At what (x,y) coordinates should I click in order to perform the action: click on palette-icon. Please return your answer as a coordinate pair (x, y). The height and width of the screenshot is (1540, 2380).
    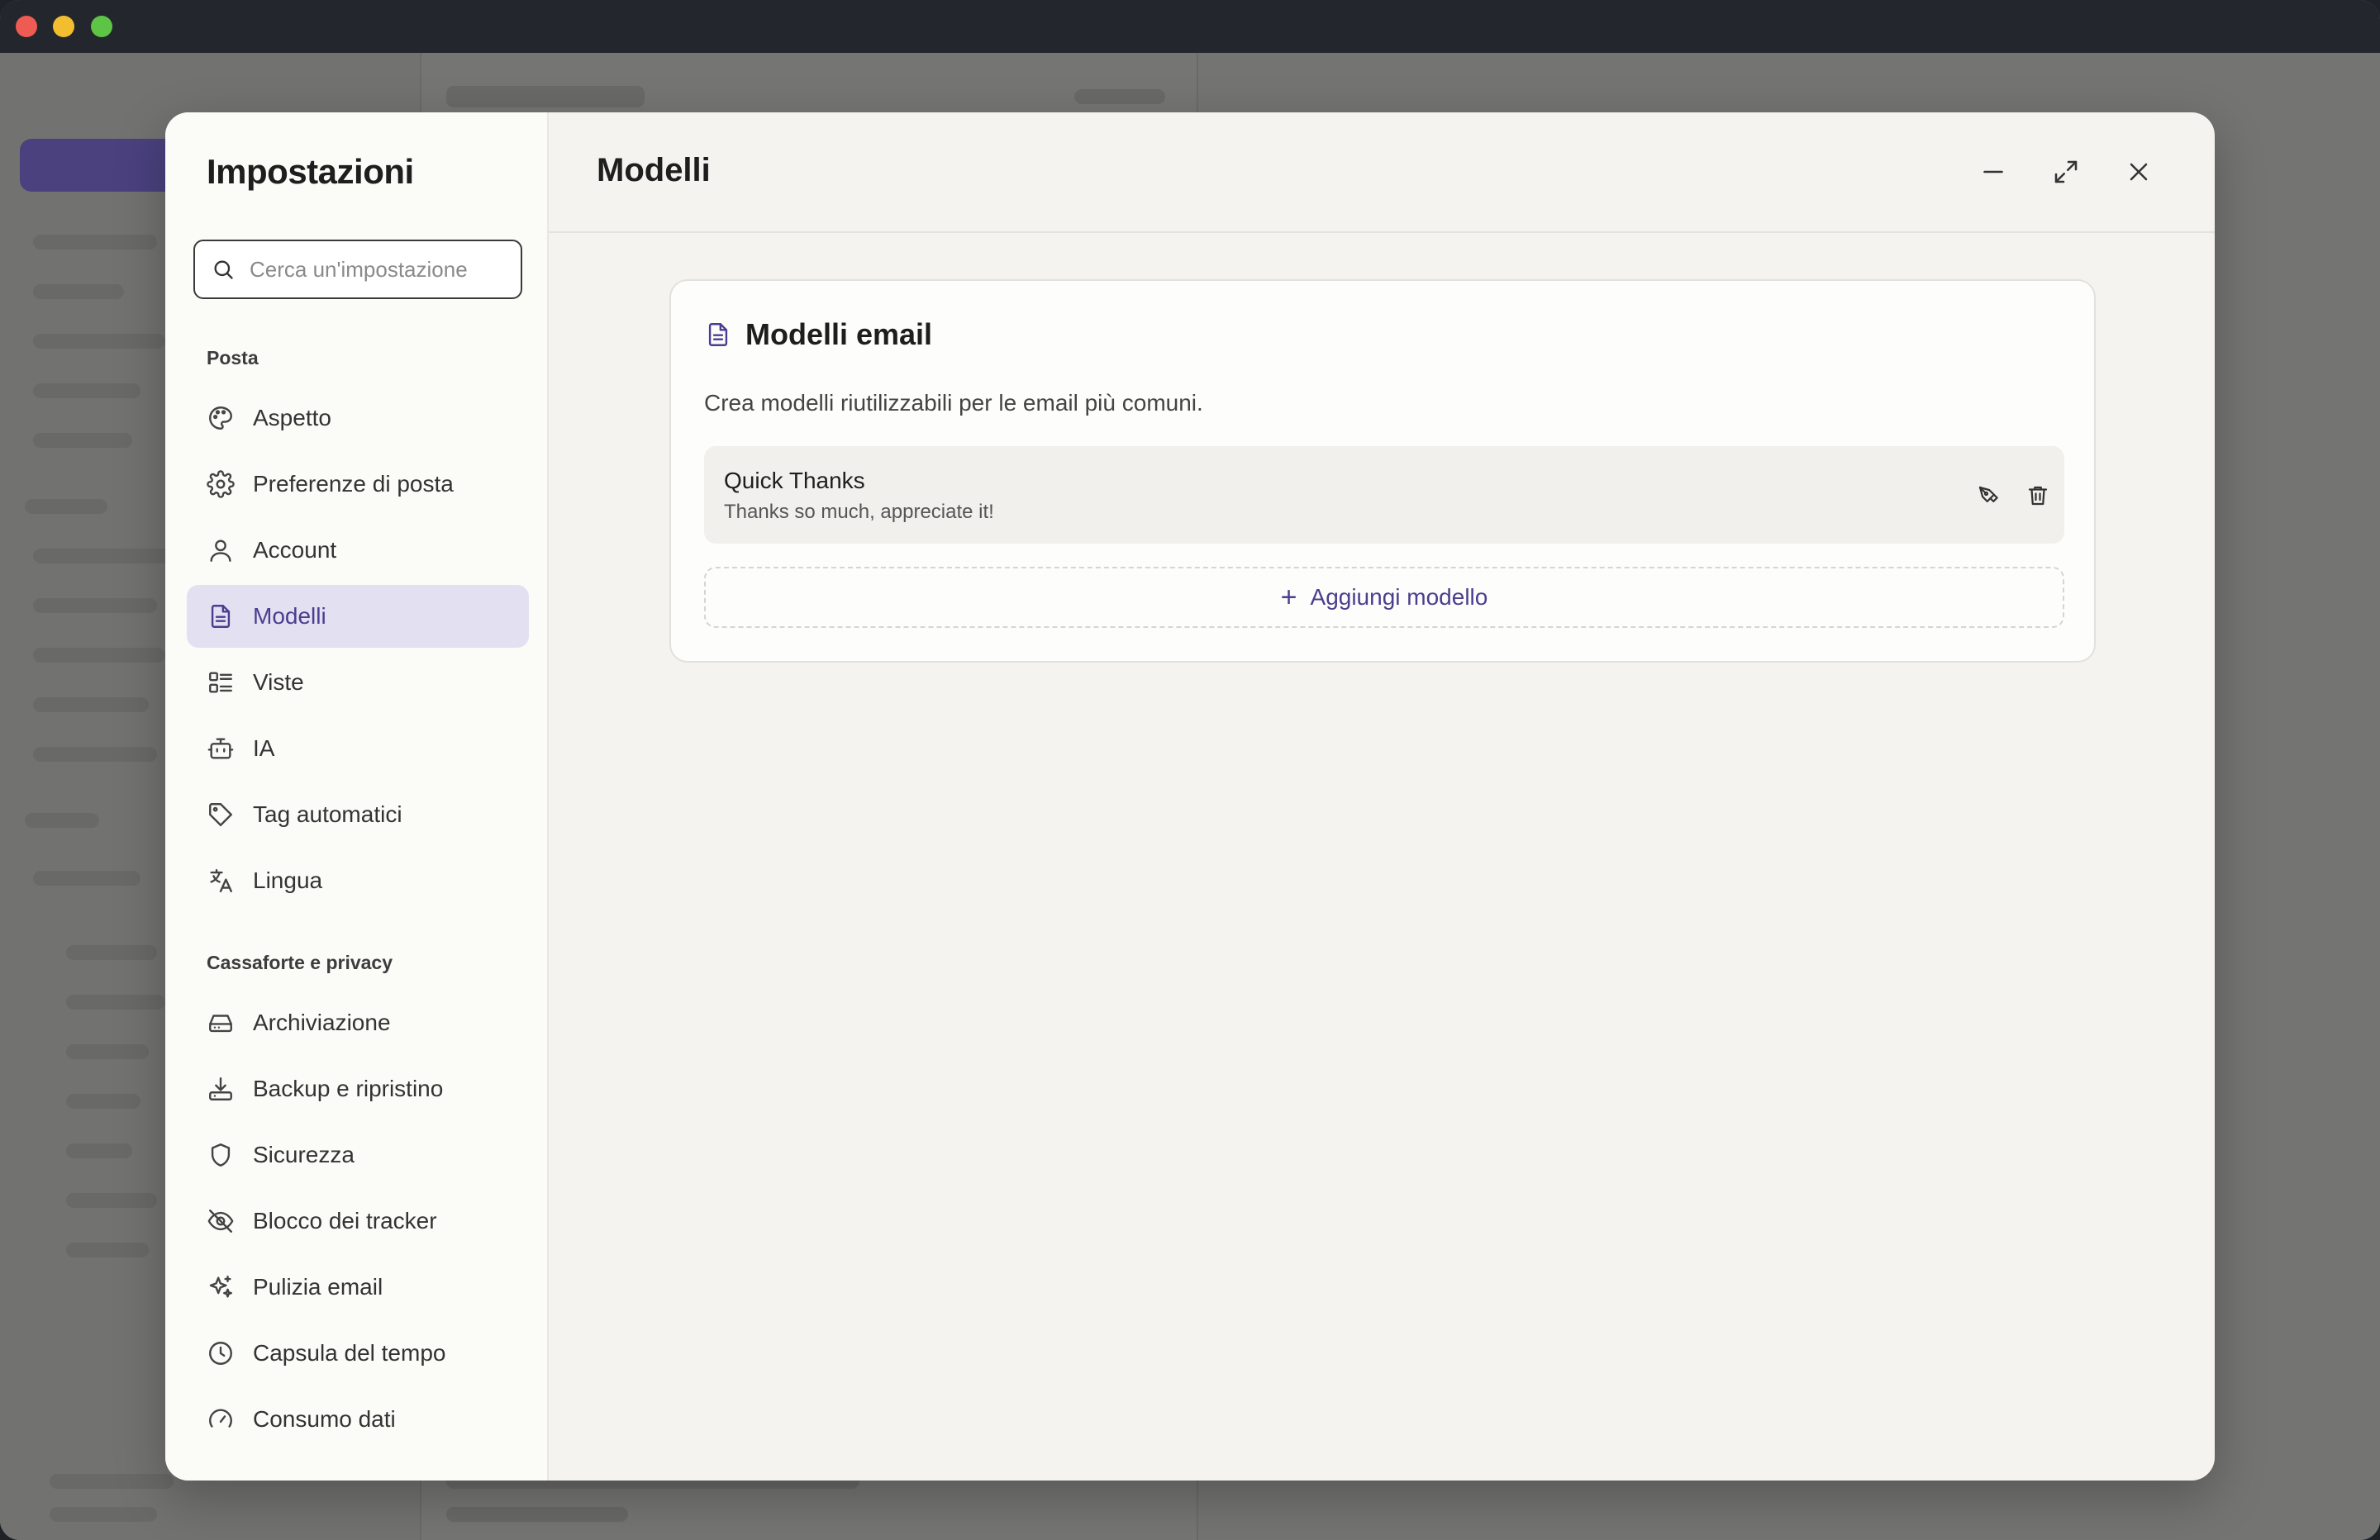
    Looking at the image, I should click on (220, 418).